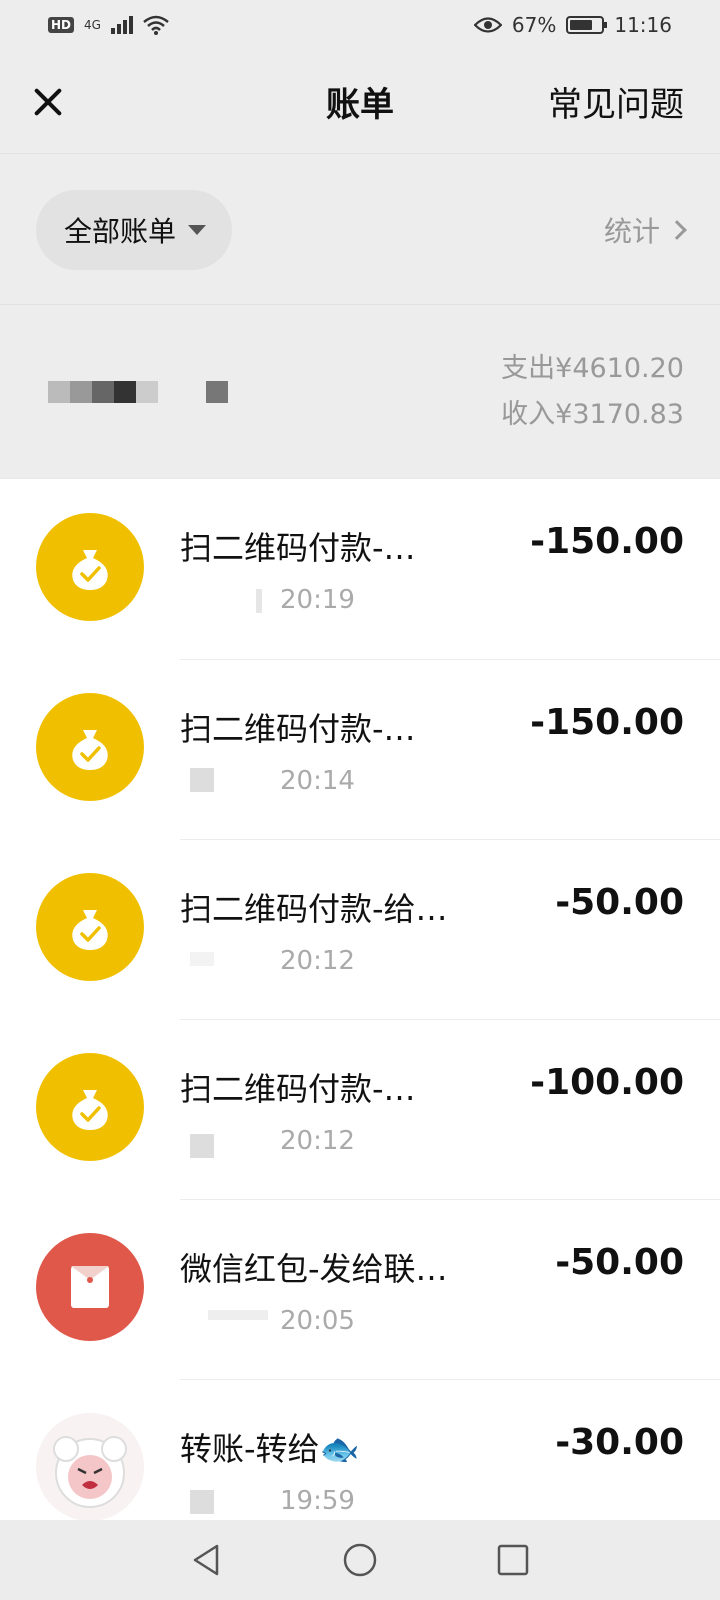 The width and height of the screenshot is (720, 1600). I want to click on bill-item: 扫二维码付款-… 20:14 -150.00, so click(360, 749).